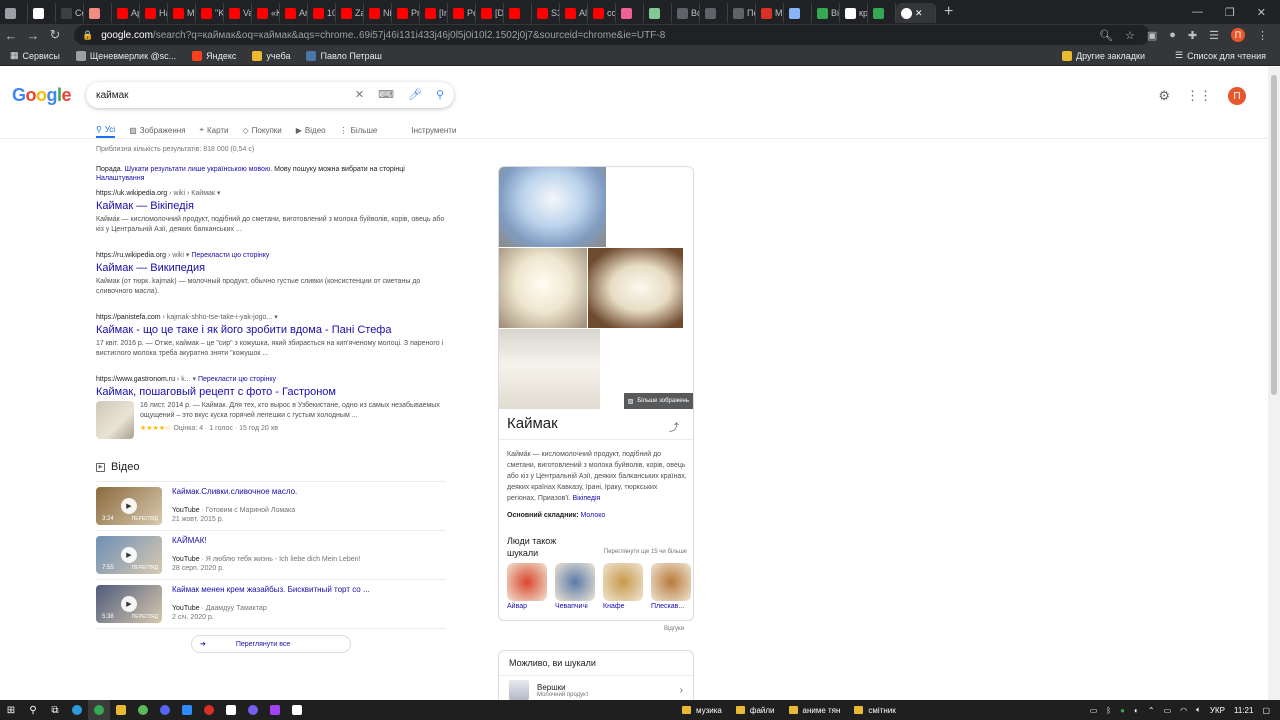 The width and height of the screenshot is (1280, 720). Describe the element at coordinates (406, 13) in the screenshot. I see `browser-tab: Pr` at that location.